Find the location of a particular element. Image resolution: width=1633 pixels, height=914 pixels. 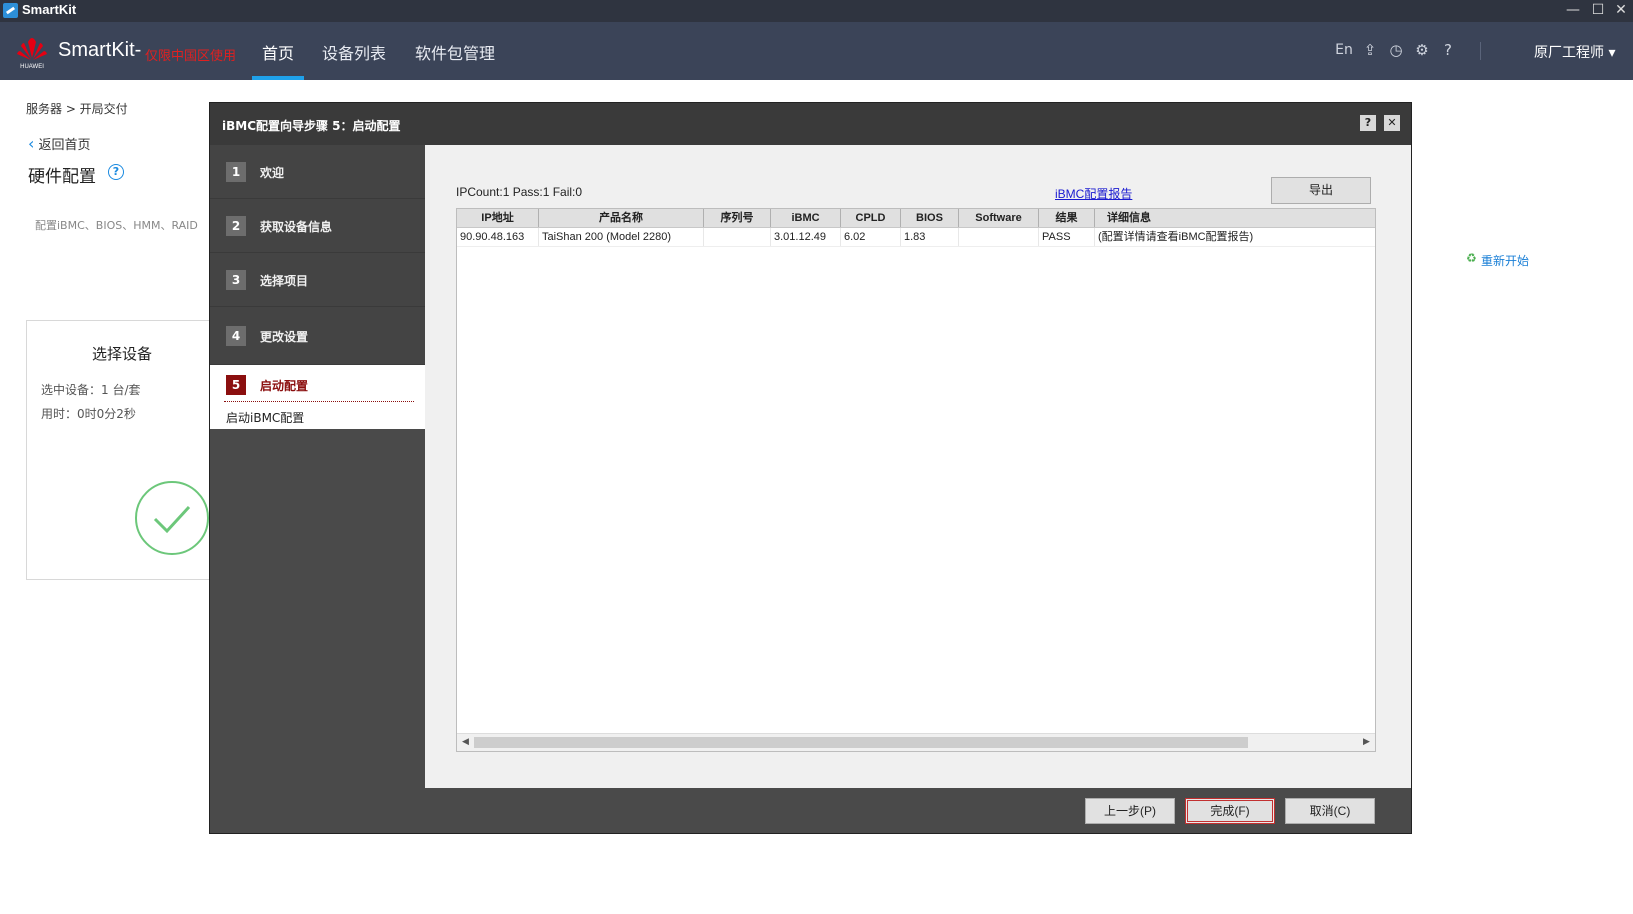

page-description: 配置iBMC、BIOS、HMM、RAID is located at coordinates (116, 225).